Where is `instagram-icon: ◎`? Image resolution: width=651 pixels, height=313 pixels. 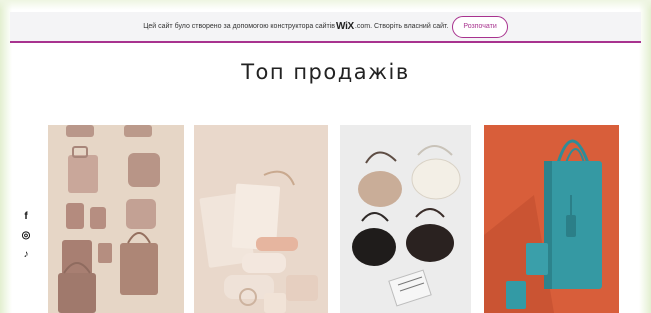
instagram-icon: ◎ is located at coordinates (26, 236).